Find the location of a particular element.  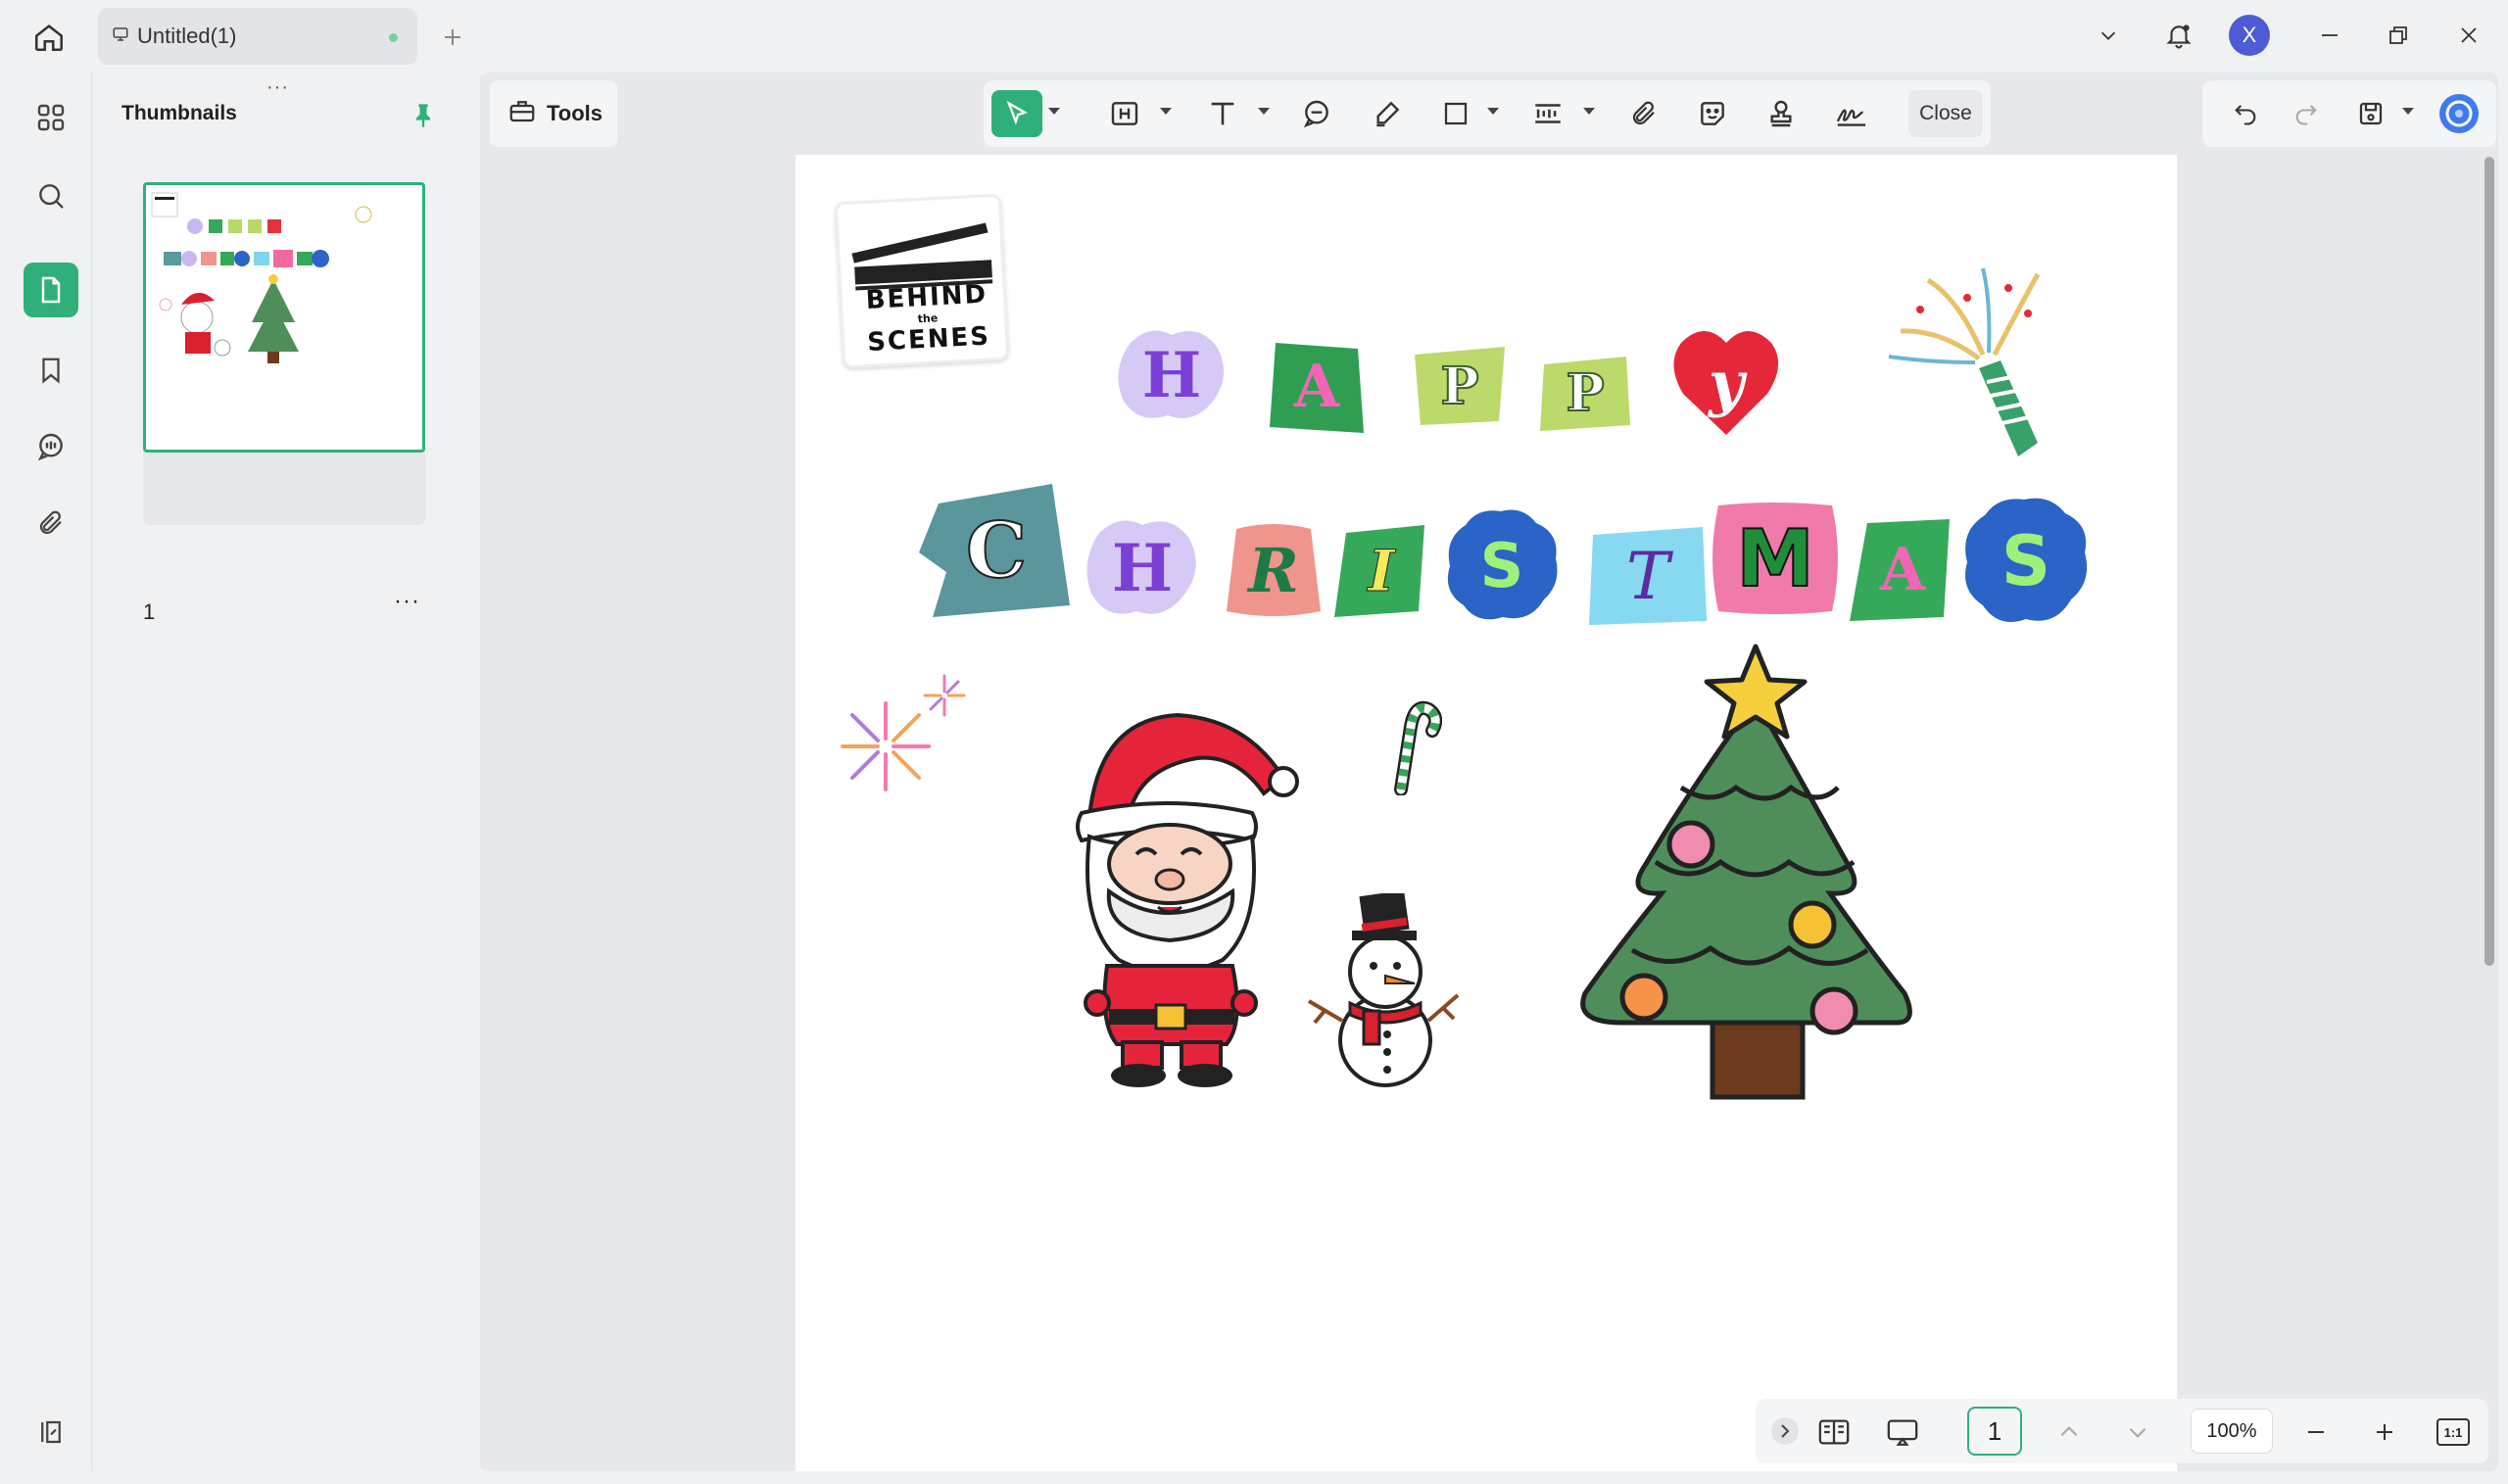

ai-assistant-icon is located at coordinates (2459, 113).